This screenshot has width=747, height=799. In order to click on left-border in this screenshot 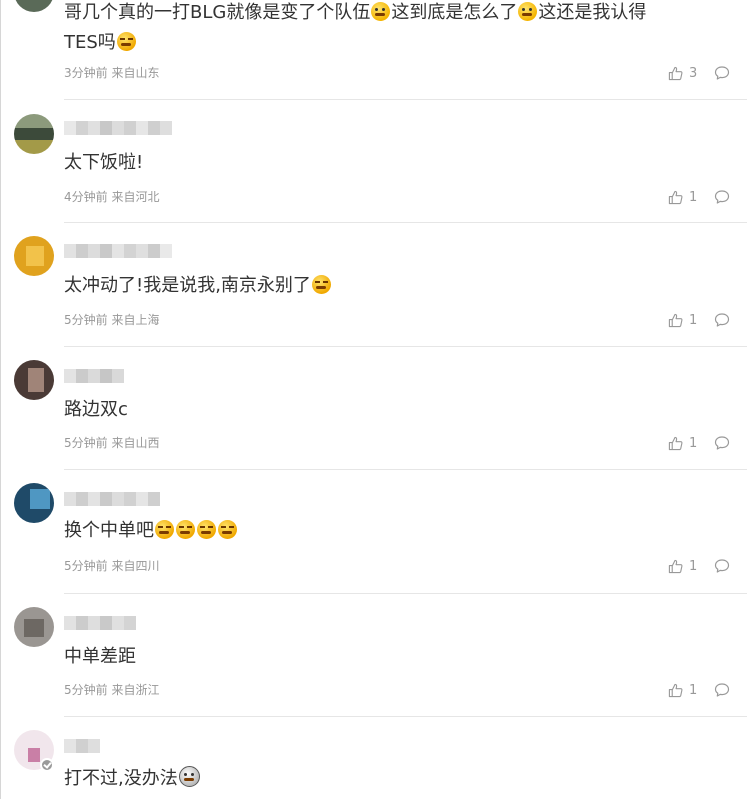, I will do `click(0, 399)`.